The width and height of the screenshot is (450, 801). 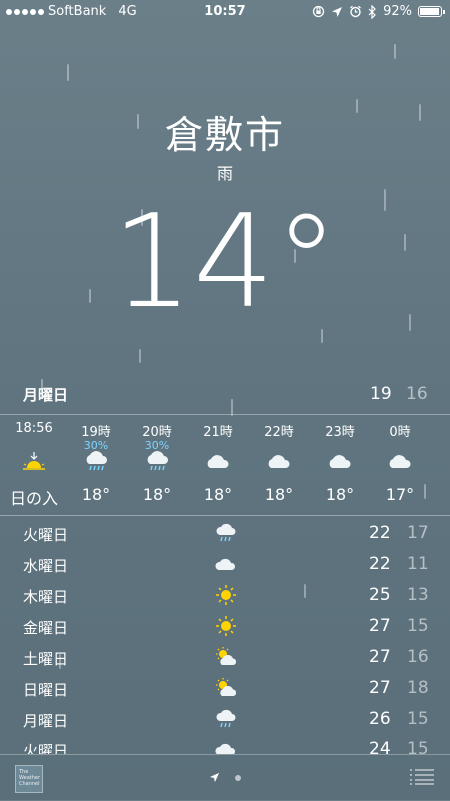 What do you see at coordinates (418, 657) in the screenshot?
I see `day-low: 16` at bounding box center [418, 657].